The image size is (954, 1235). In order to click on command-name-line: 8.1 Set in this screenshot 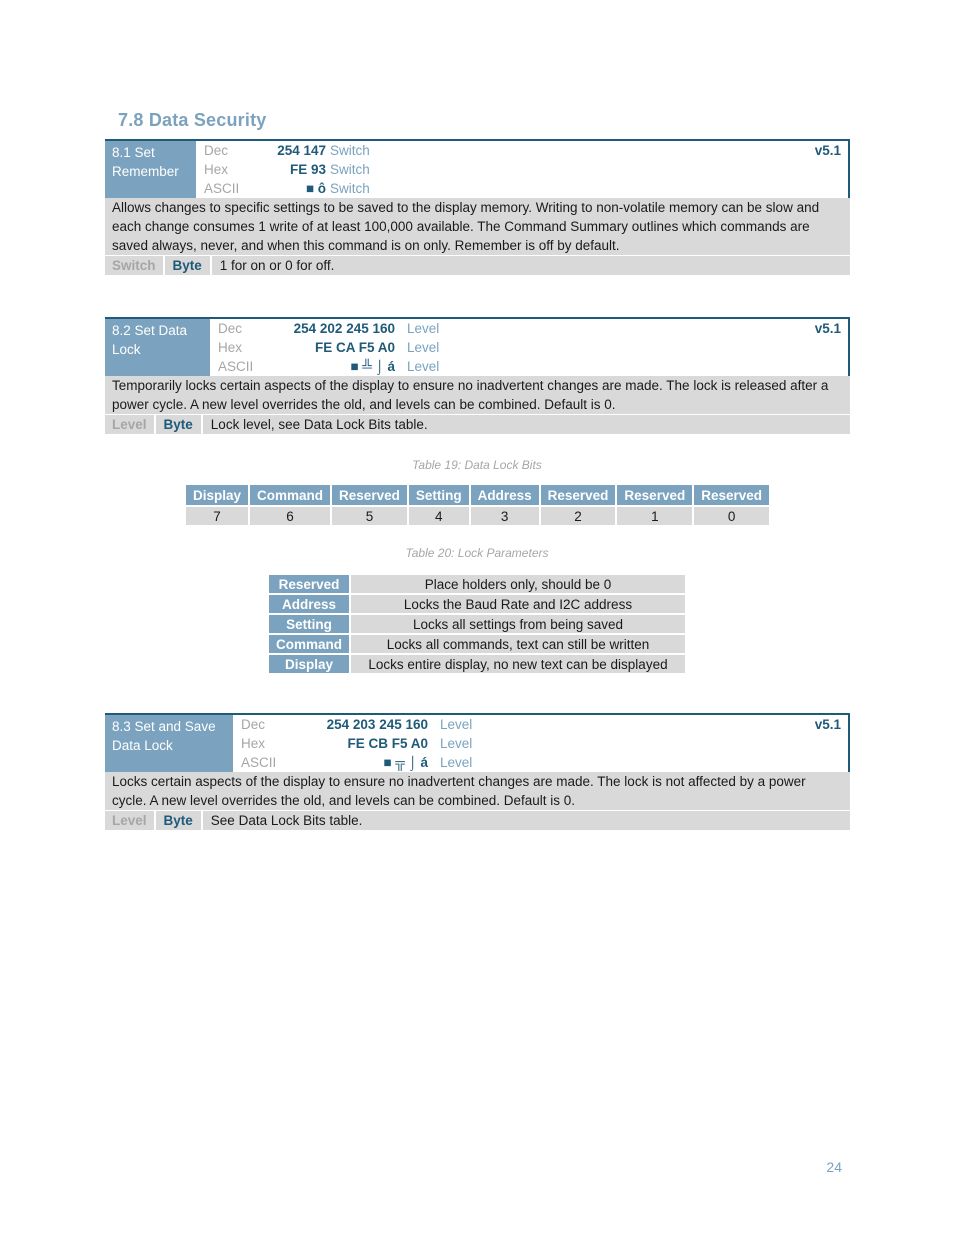, I will do `click(133, 152)`.